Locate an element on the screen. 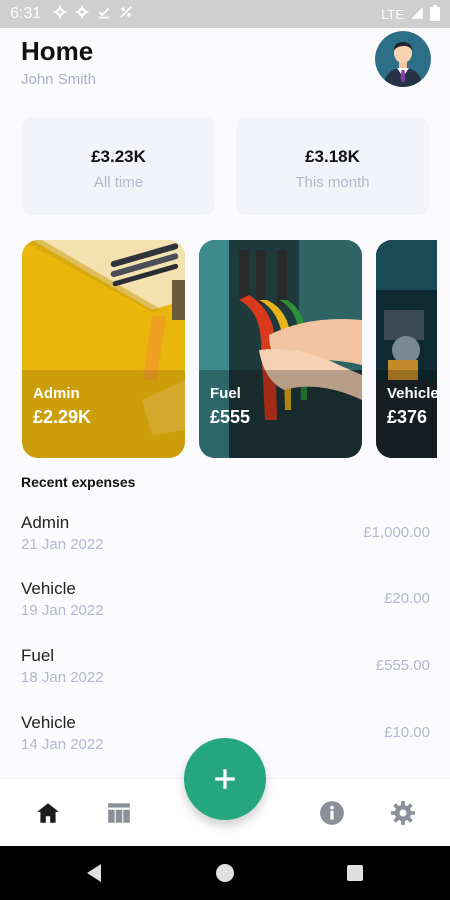 This screenshot has height=900, width=450. table-icon is located at coordinates (119, 813).